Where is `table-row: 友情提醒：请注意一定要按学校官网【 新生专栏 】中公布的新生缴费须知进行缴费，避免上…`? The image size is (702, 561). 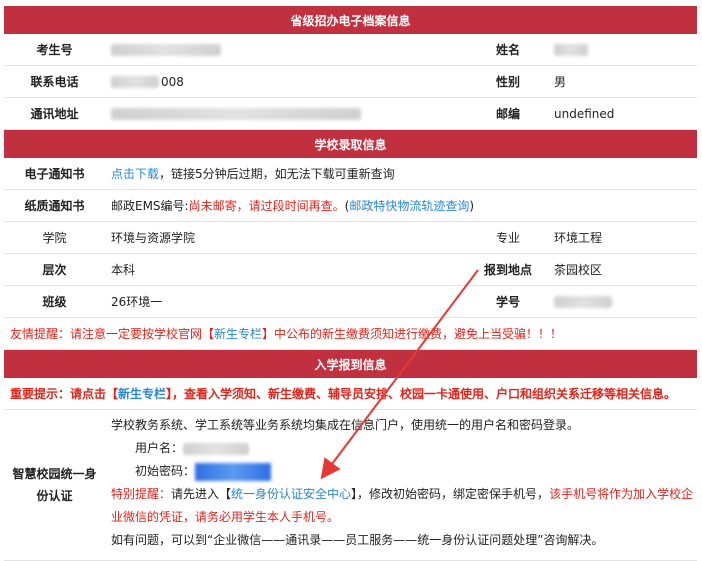
table-row: 友情提醒：请注意一定要按学校官网【 新生专栏 】中公布的新生缴费须知进行缴费，避免上… is located at coordinates (350, 334).